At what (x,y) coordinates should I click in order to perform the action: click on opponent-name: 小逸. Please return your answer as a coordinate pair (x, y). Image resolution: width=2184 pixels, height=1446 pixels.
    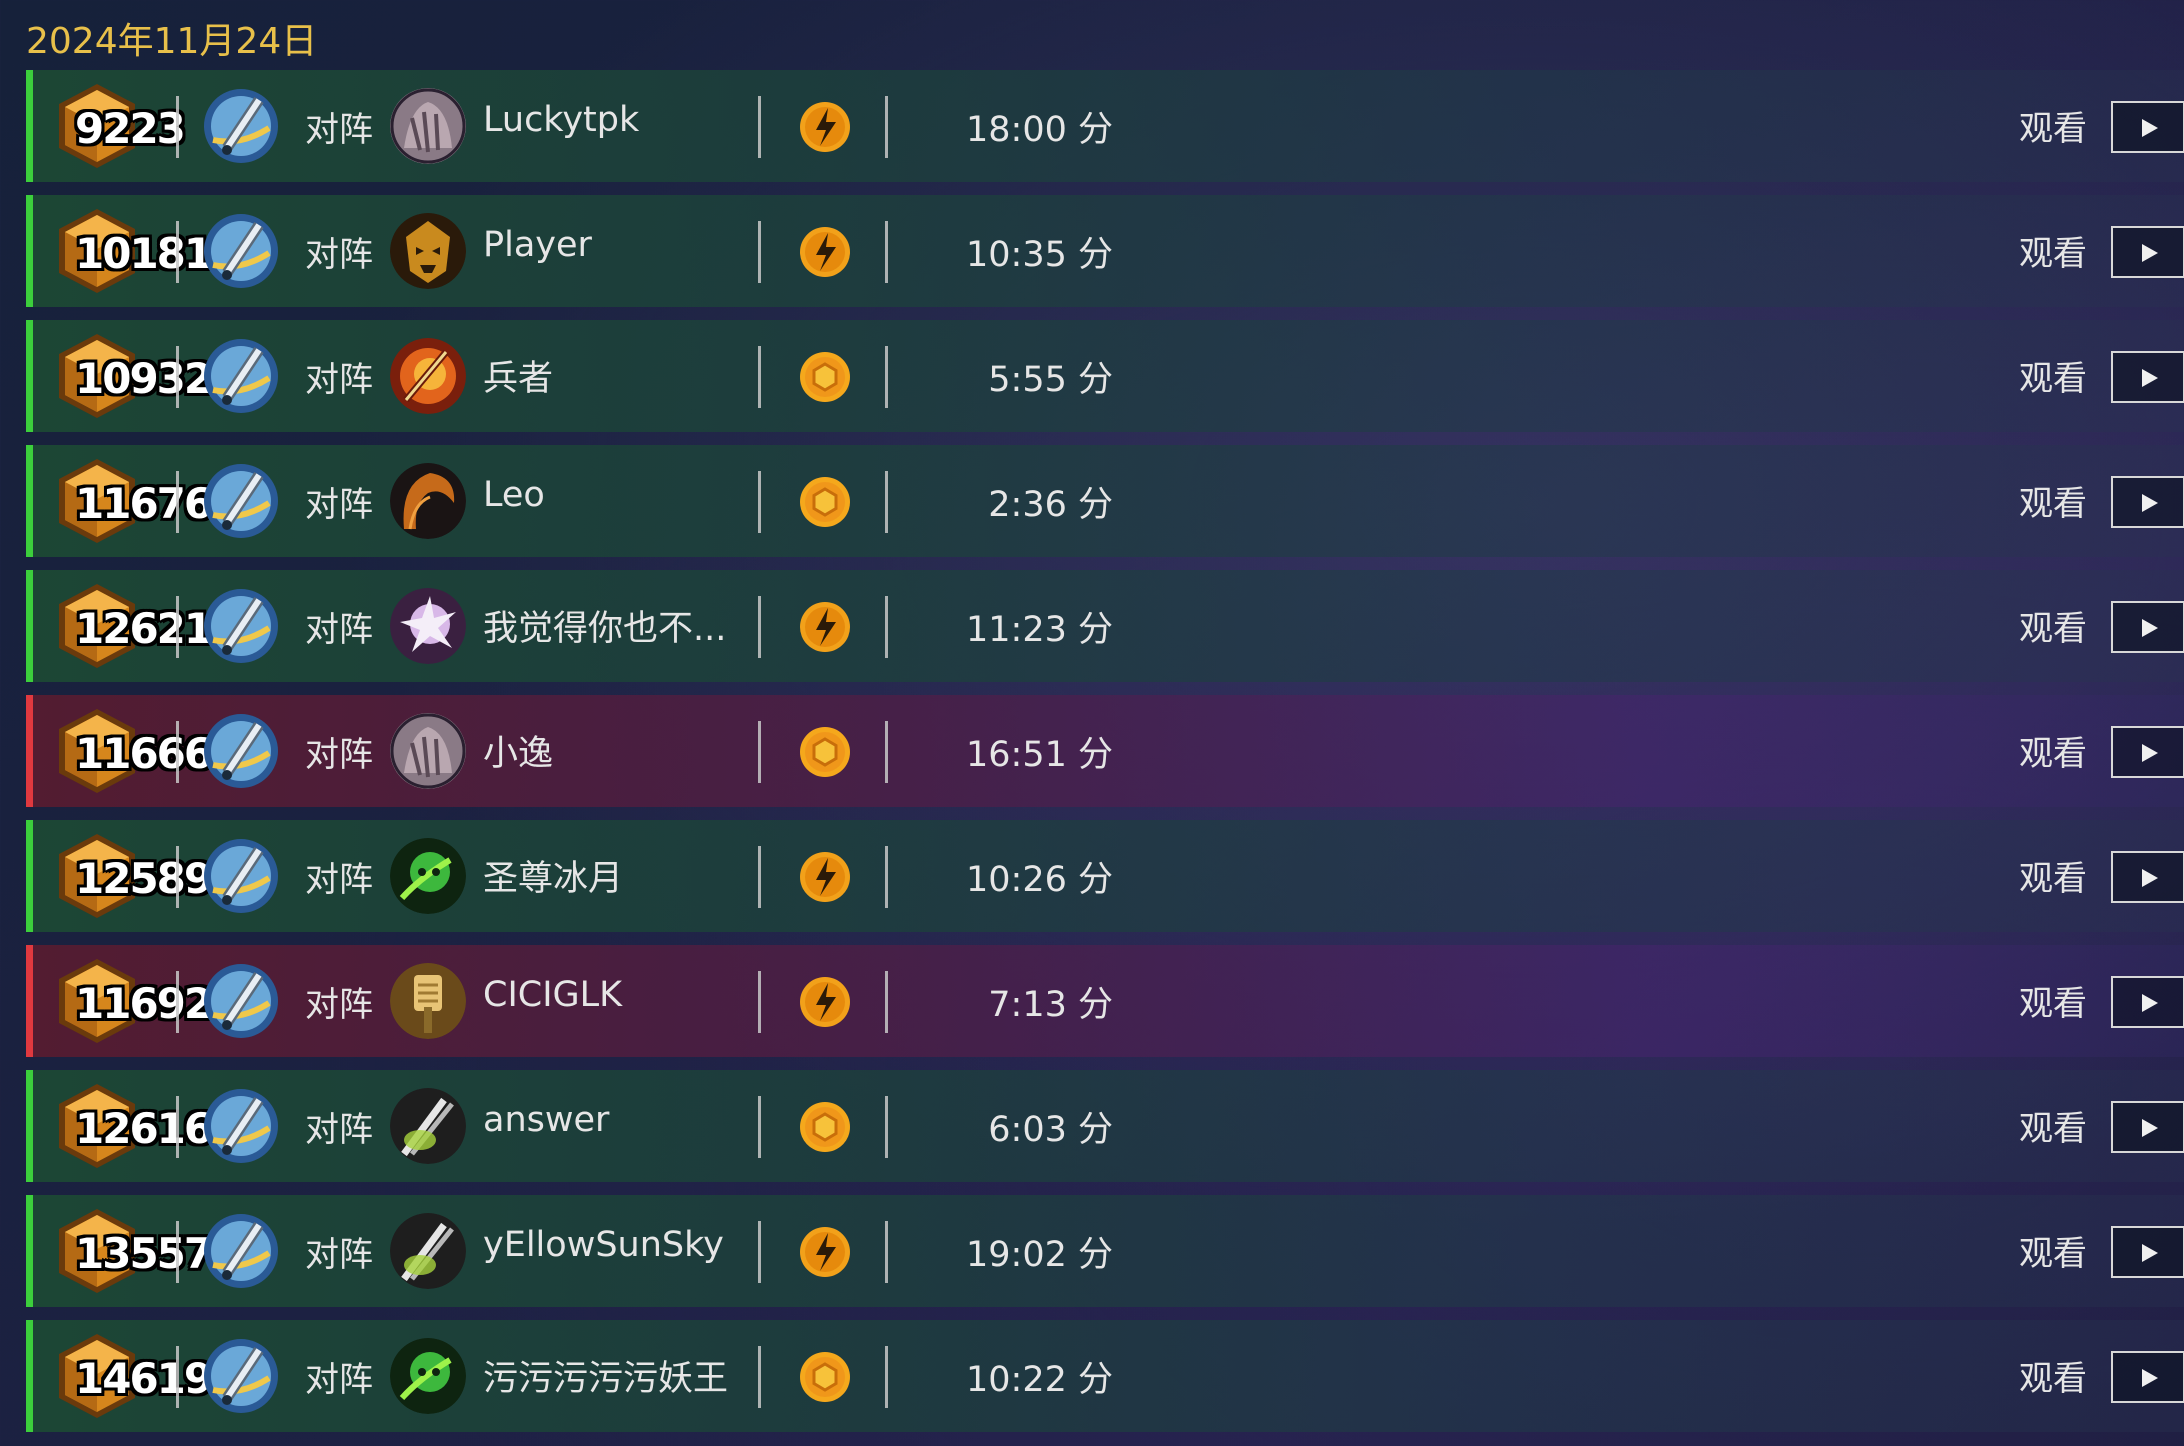
    Looking at the image, I should click on (518, 750).